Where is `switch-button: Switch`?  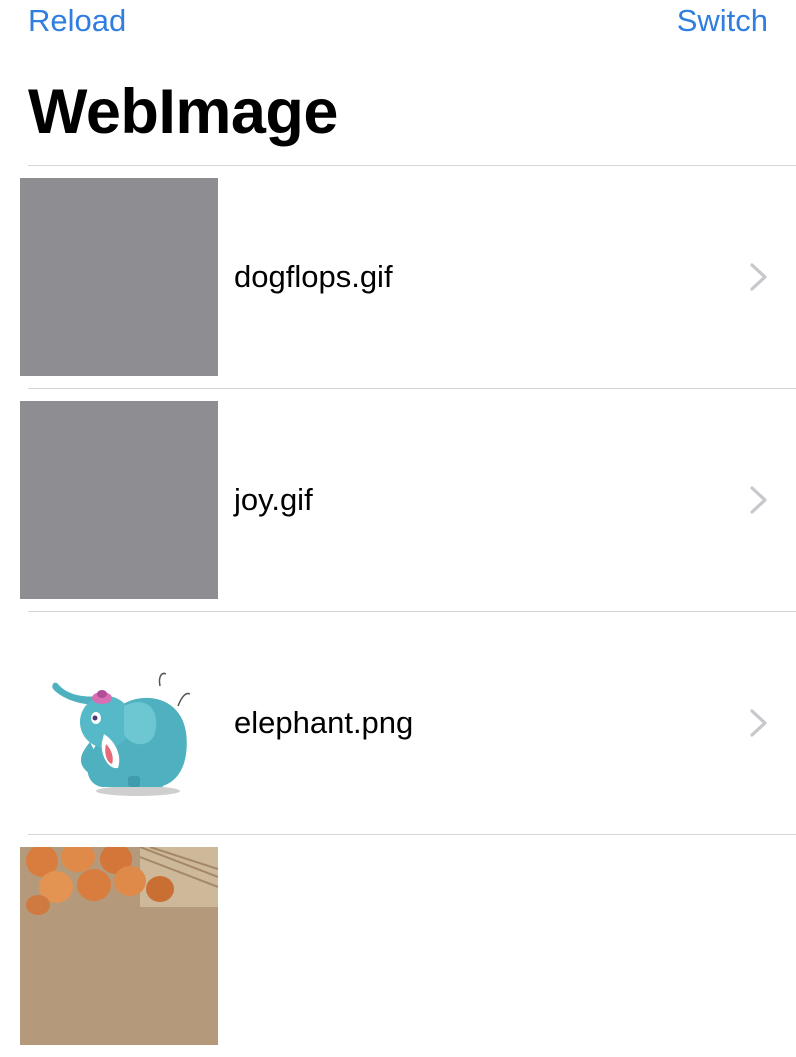
switch-button: Switch is located at coordinates (722, 21).